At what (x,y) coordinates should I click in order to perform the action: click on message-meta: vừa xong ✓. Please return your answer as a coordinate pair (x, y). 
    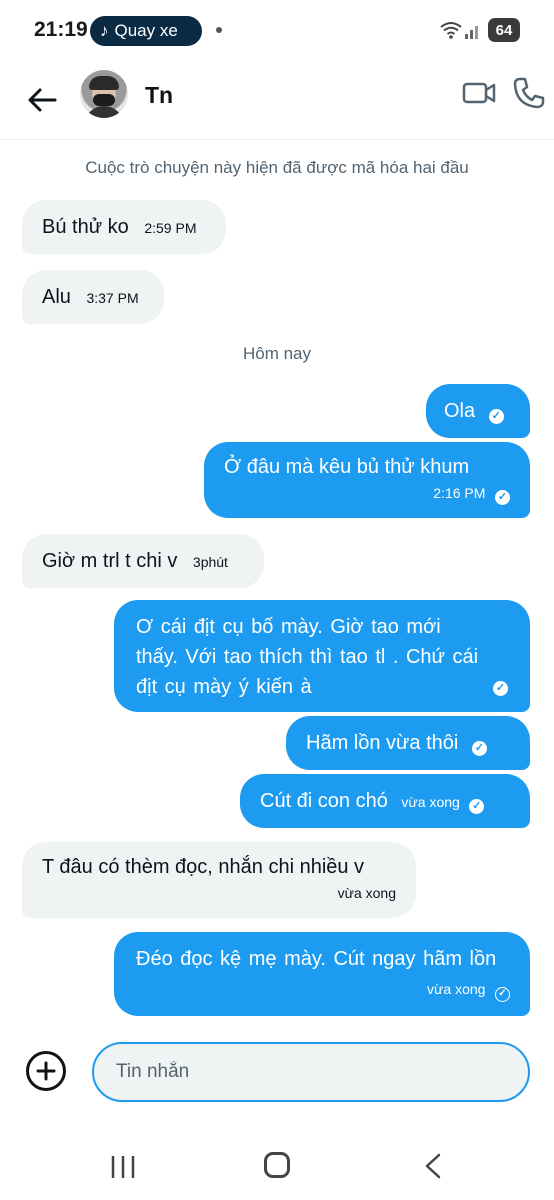
    Looking at the image, I should click on (468, 990).